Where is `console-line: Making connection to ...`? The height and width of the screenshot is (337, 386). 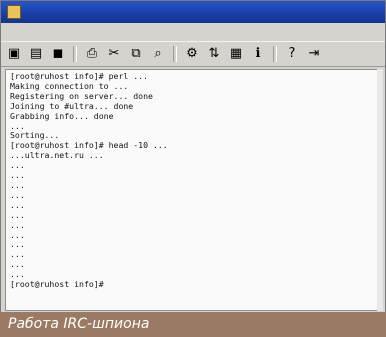
console-line: Making connection to ... is located at coordinates (69, 86).